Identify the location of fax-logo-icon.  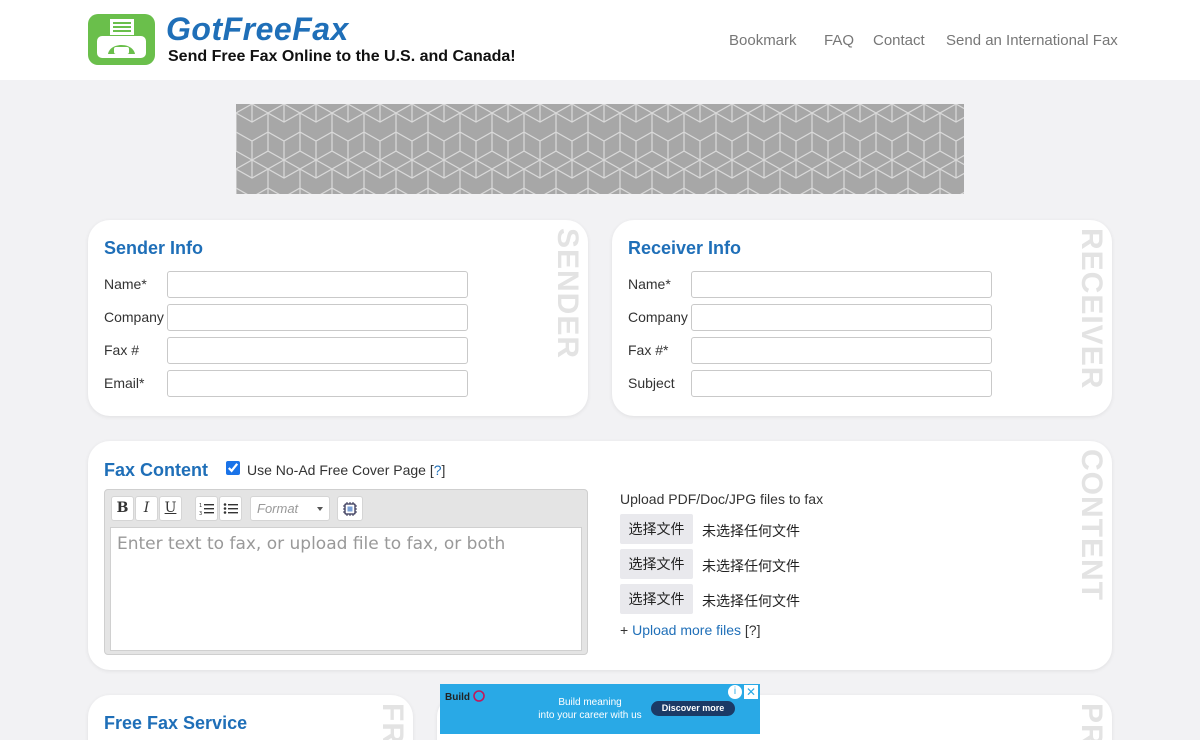
(121, 39).